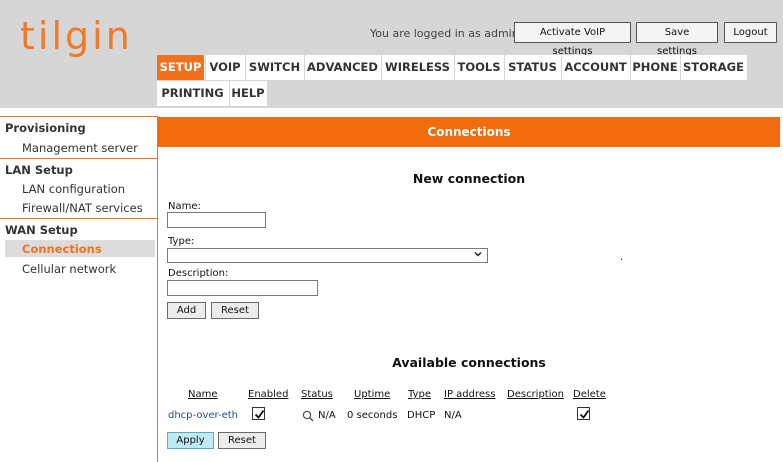 The width and height of the screenshot is (783, 462). Describe the element at coordinates (479, 67) in the screenshot. I see `tab-tools: TOOLS` at that location.